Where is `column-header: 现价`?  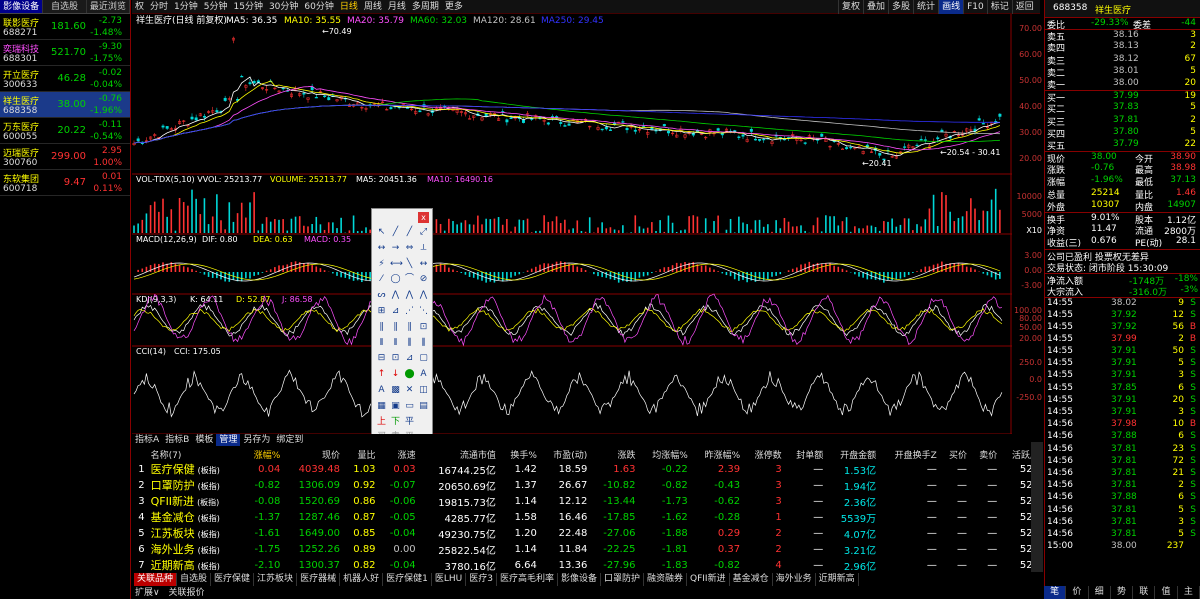
column-header: 现价 is located at coordinates (313, 454).